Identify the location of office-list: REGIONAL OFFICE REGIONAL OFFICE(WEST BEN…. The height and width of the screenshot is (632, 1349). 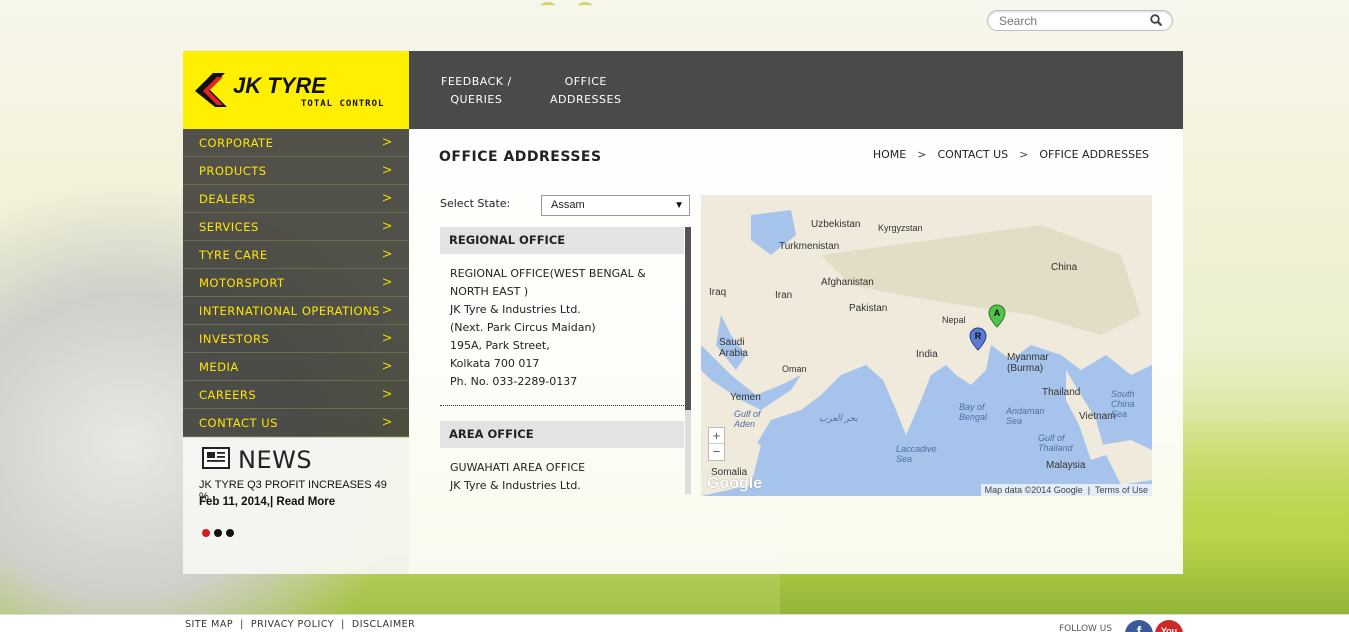
(565, 360).